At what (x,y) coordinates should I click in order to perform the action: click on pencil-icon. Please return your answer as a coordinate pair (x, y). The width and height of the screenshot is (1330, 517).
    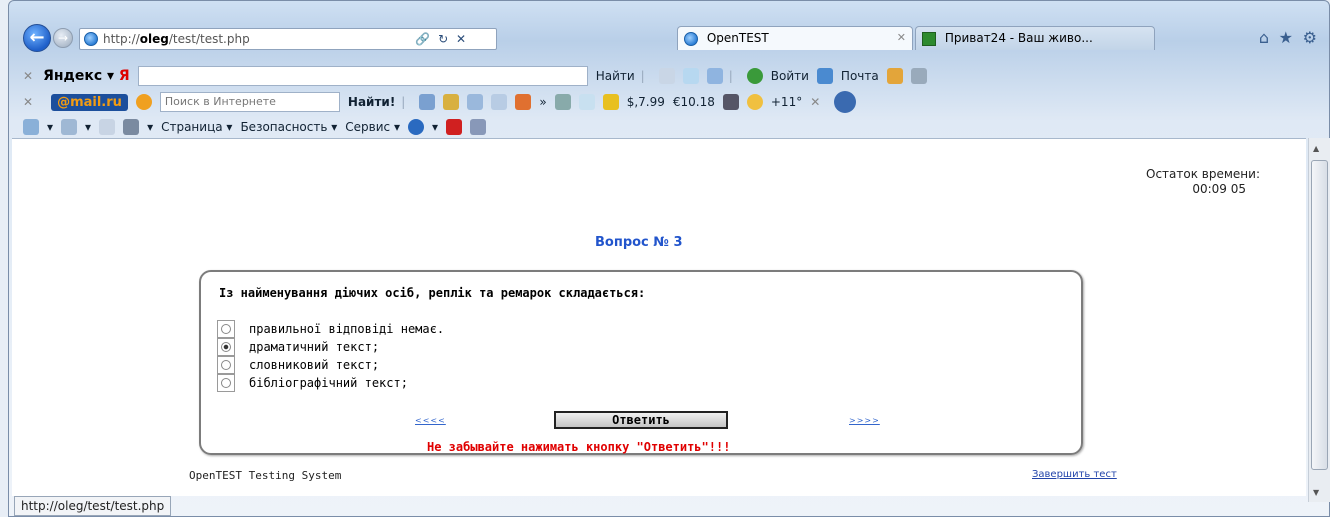
    Looking at the image, I should click on (451, 102).